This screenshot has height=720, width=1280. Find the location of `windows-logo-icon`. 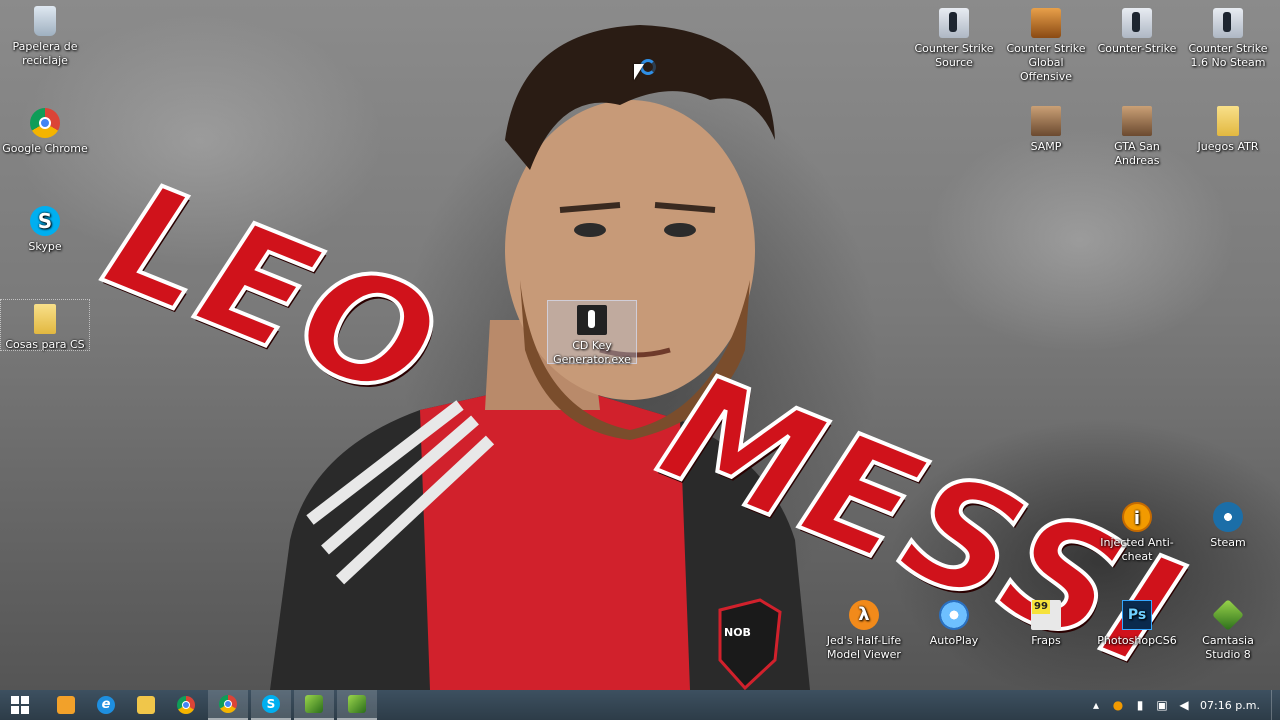

windows-logo-icon is located at coordinates (20, 705).